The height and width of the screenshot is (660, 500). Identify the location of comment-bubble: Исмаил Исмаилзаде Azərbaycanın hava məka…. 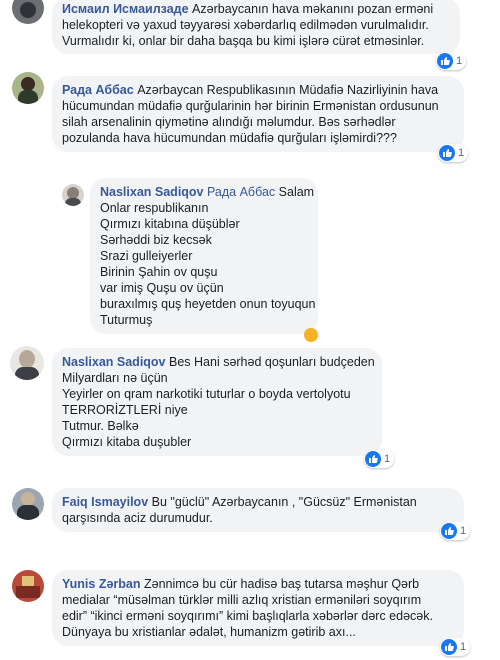
(256, 27).